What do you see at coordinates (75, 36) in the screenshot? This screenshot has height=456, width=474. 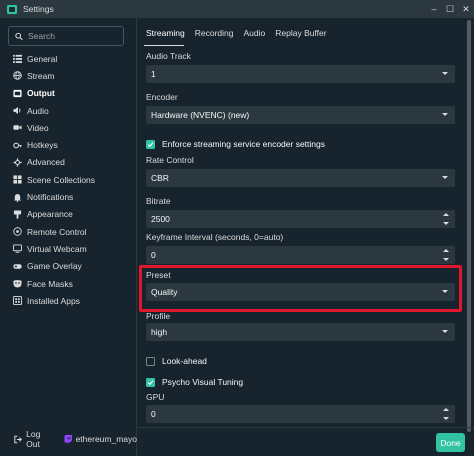 I see `search-input` at bounding box center [75, 36].